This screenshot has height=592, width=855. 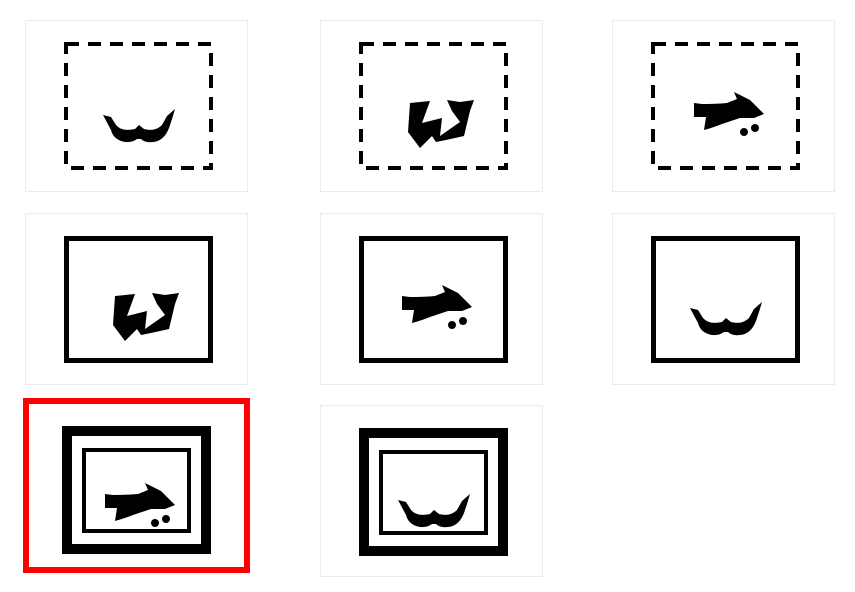 I want to click on tile-double-arrow-selected, so click(x=136, y=485).